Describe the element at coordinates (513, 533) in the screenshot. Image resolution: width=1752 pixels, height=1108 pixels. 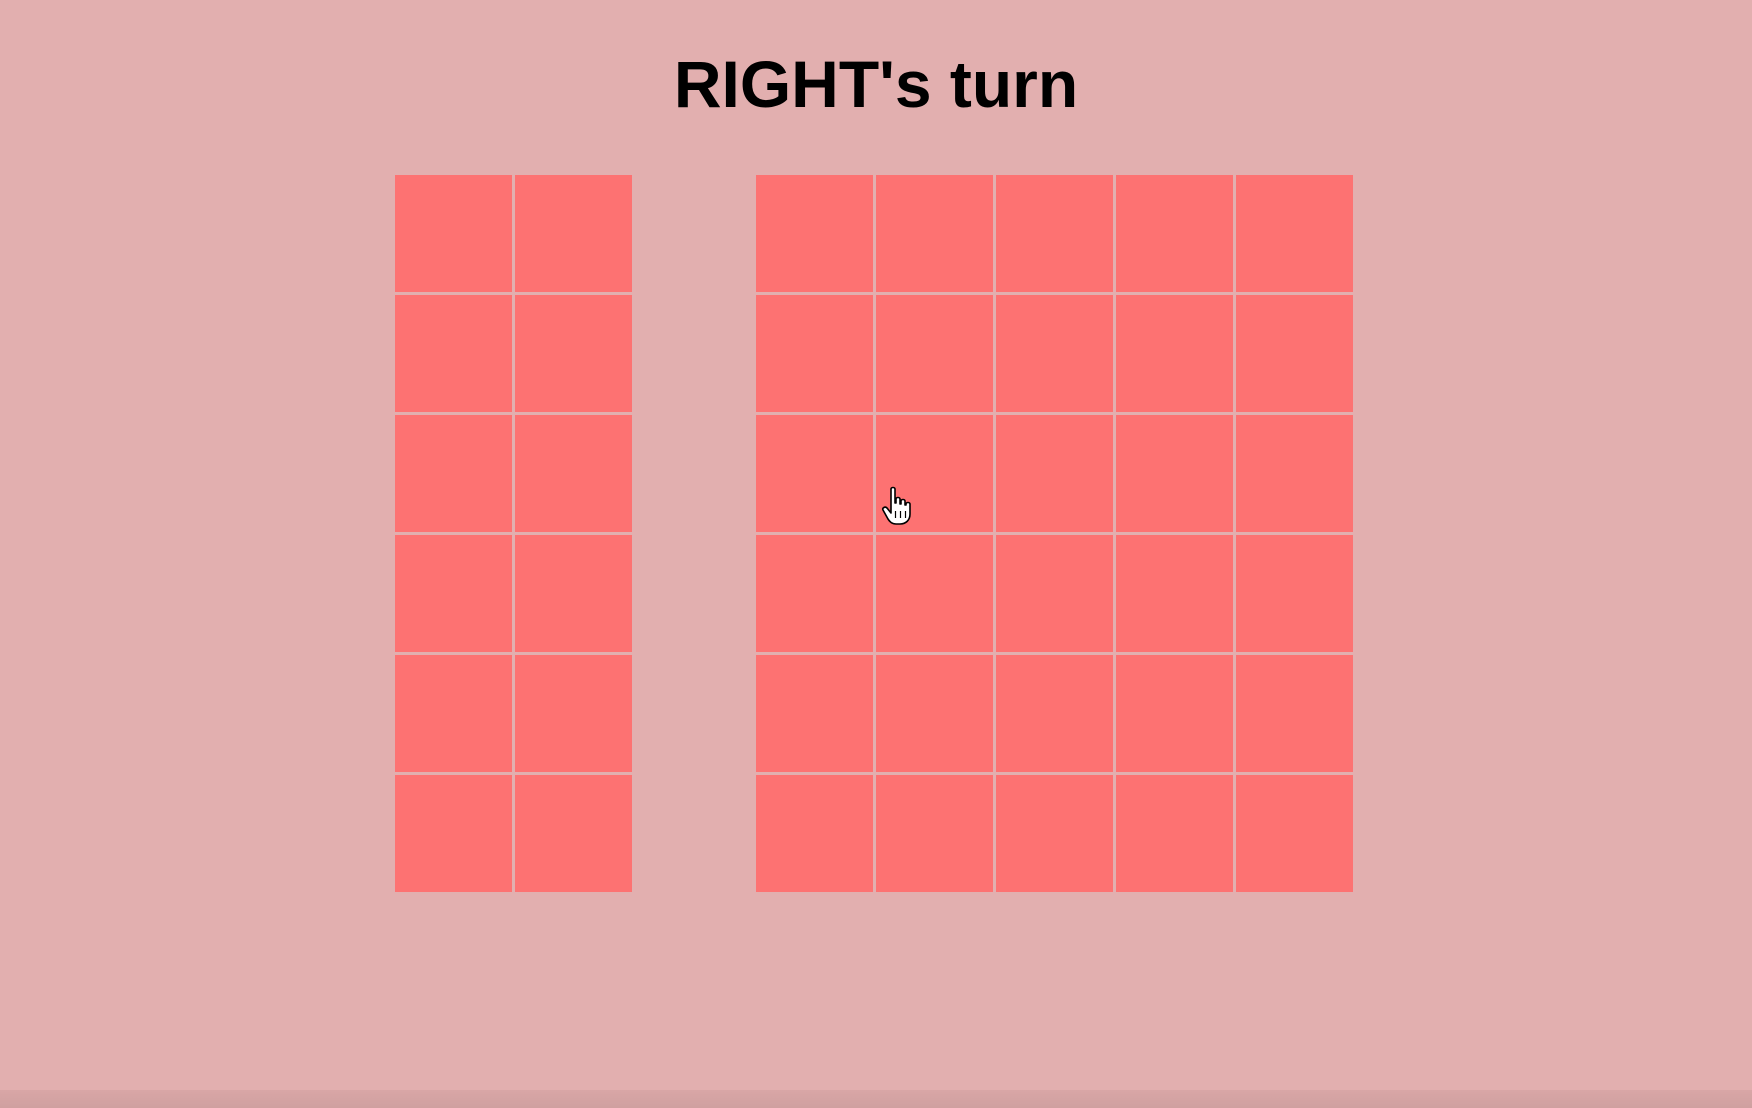
I see `left-board` at that location.